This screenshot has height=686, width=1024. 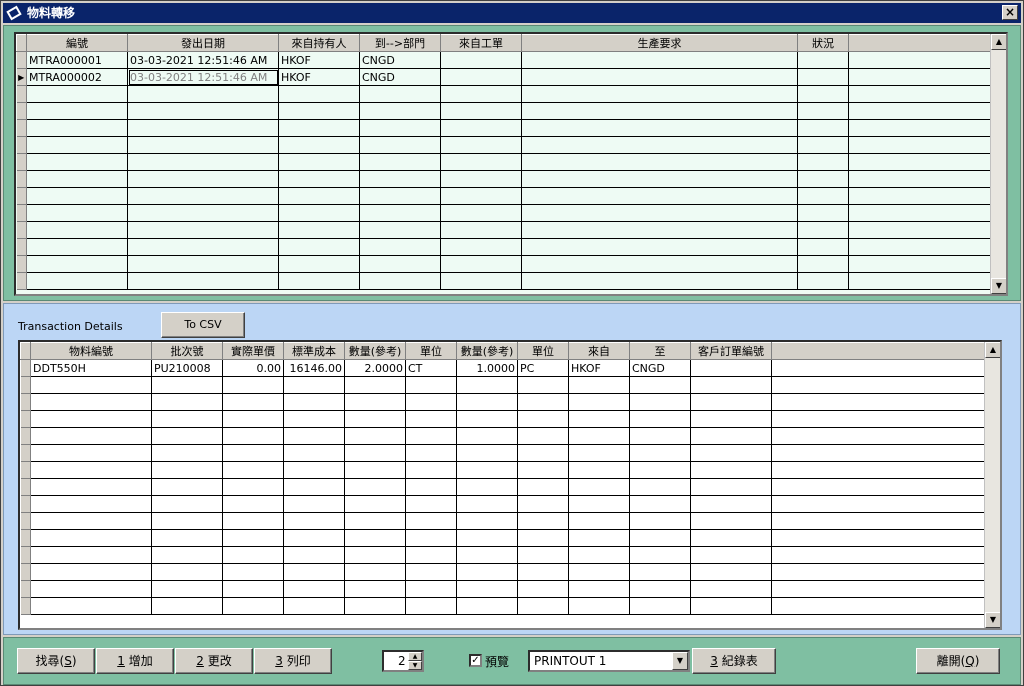 What do you see at coordinates (400, 77) in the screenshot?
I see `table-cell: CNGD` at bounding box center [400, 77].